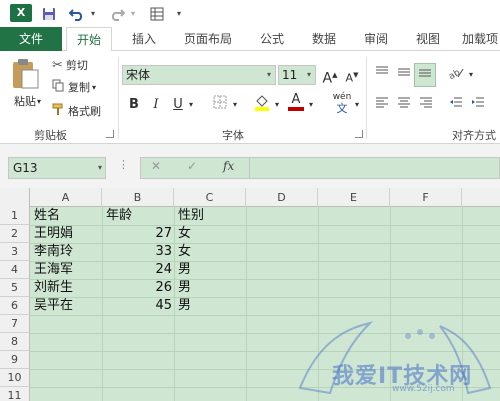  Describe the element at coordinates (324, 39) in the screenshot. I see `tab-data: 数据` at that location.